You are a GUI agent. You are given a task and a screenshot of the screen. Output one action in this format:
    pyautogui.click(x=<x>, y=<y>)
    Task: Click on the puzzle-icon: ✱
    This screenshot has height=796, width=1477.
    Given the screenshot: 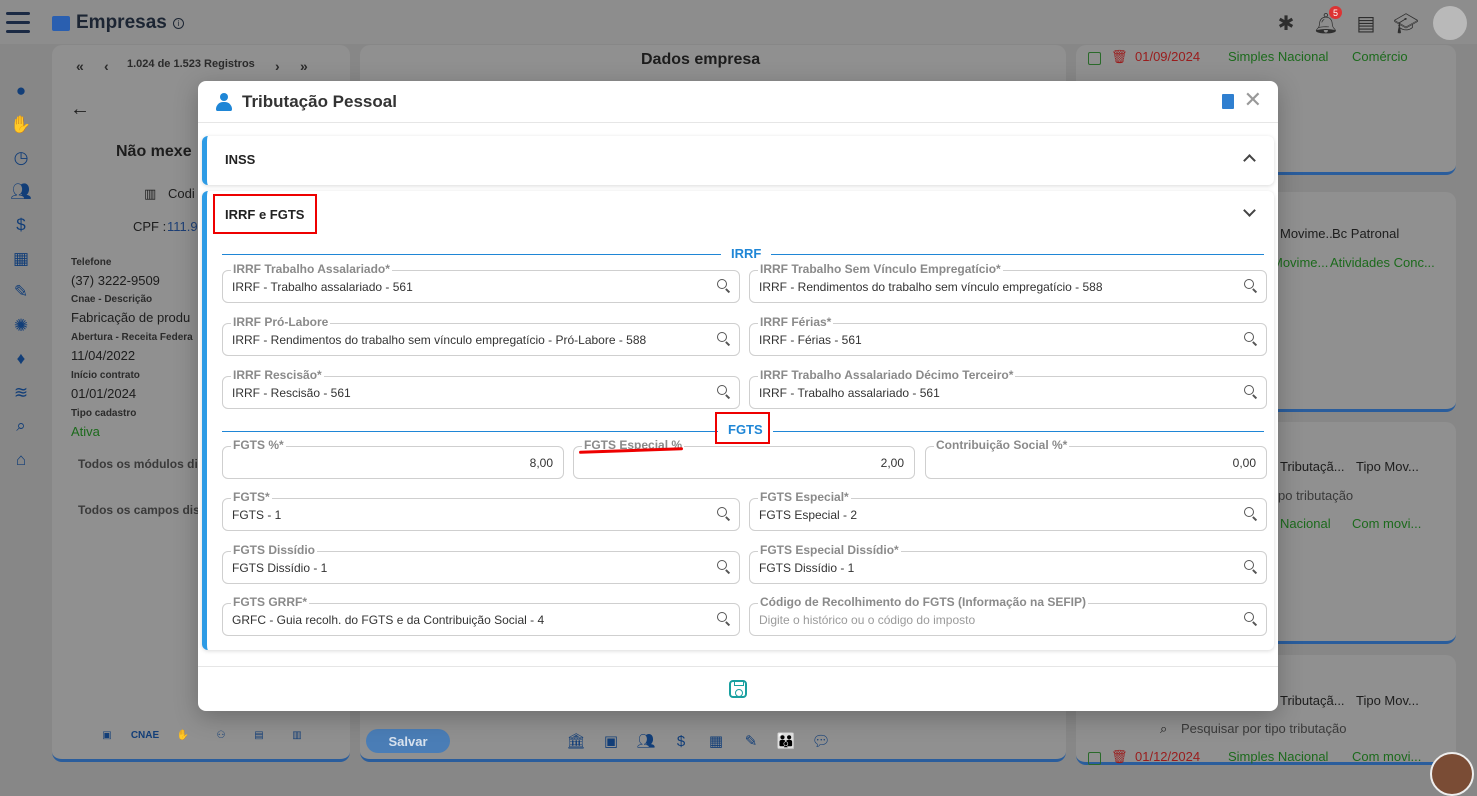 What is the action you would take?
    pyautogui.click(x=1286, y=23)
    